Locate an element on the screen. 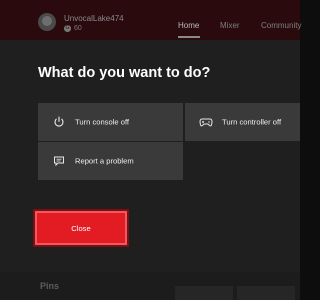 Image resolution: width=320 pixels, height=300 pixels. gamerscore-value: 60 is located at coordinates (78, 28).